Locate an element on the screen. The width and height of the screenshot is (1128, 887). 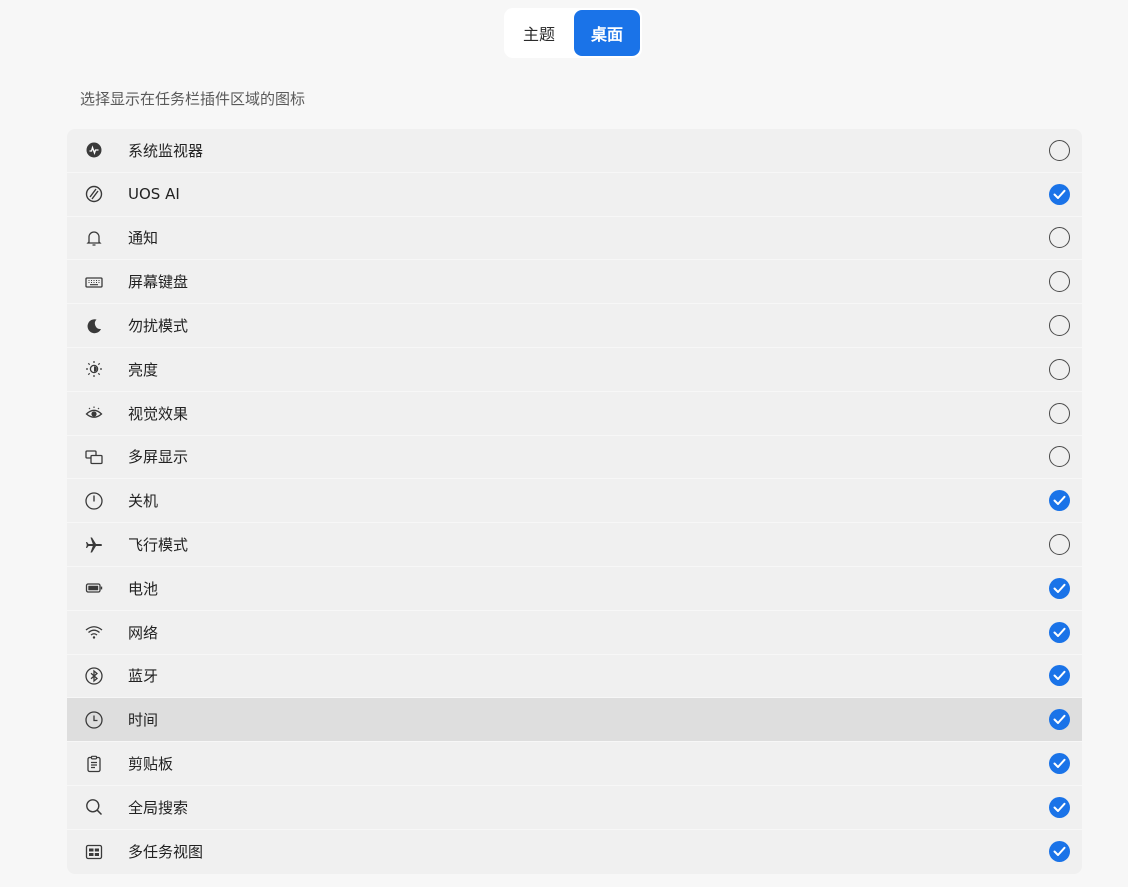
list-item: 飞行模式 is located at coordinates (574, 545).